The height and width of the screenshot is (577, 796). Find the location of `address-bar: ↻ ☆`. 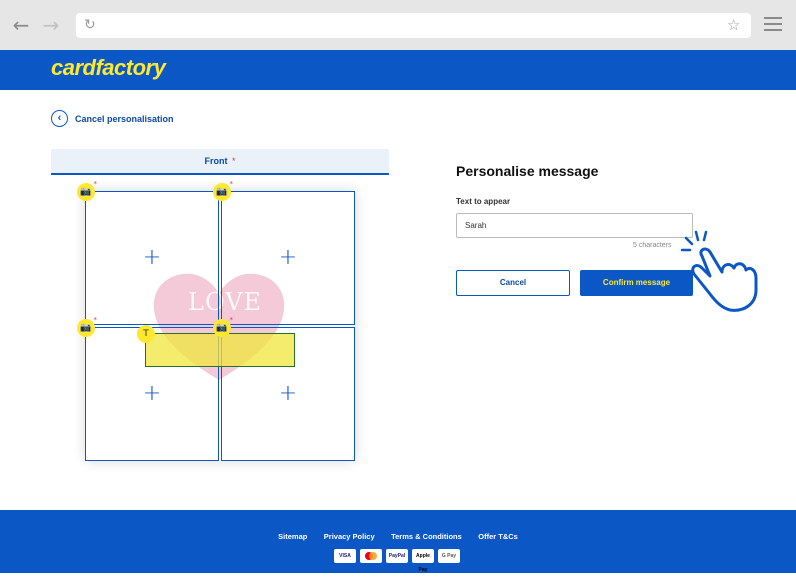

address-bar: ↻ ☆ is located at coordinates (413, 25).